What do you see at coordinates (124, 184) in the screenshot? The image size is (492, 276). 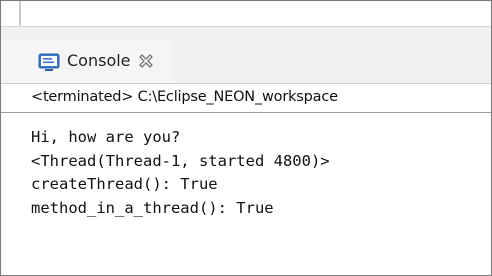 I see `console-line: createThread(): True` at bounding box center [124, 184].